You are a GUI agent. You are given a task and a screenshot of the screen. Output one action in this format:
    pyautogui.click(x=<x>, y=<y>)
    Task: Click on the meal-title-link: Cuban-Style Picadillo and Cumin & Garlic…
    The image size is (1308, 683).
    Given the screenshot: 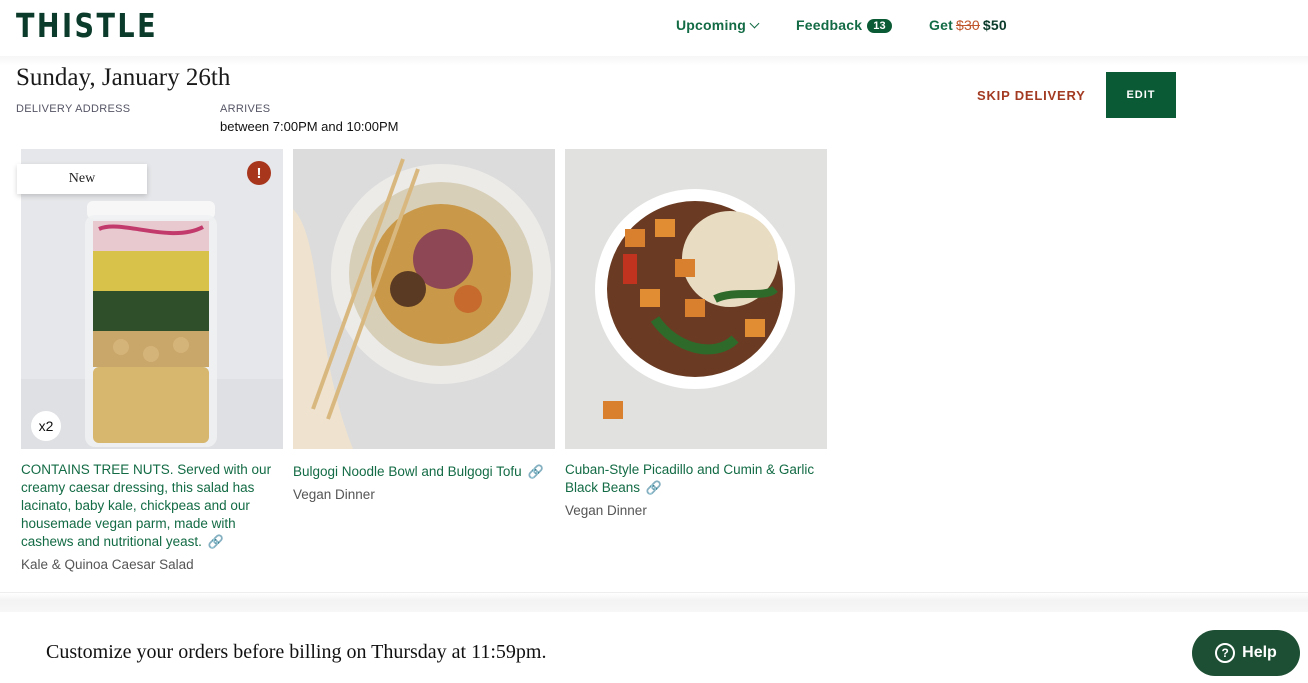 What is the action you would take?
    pyautogui.click(x=696, y=479)
    